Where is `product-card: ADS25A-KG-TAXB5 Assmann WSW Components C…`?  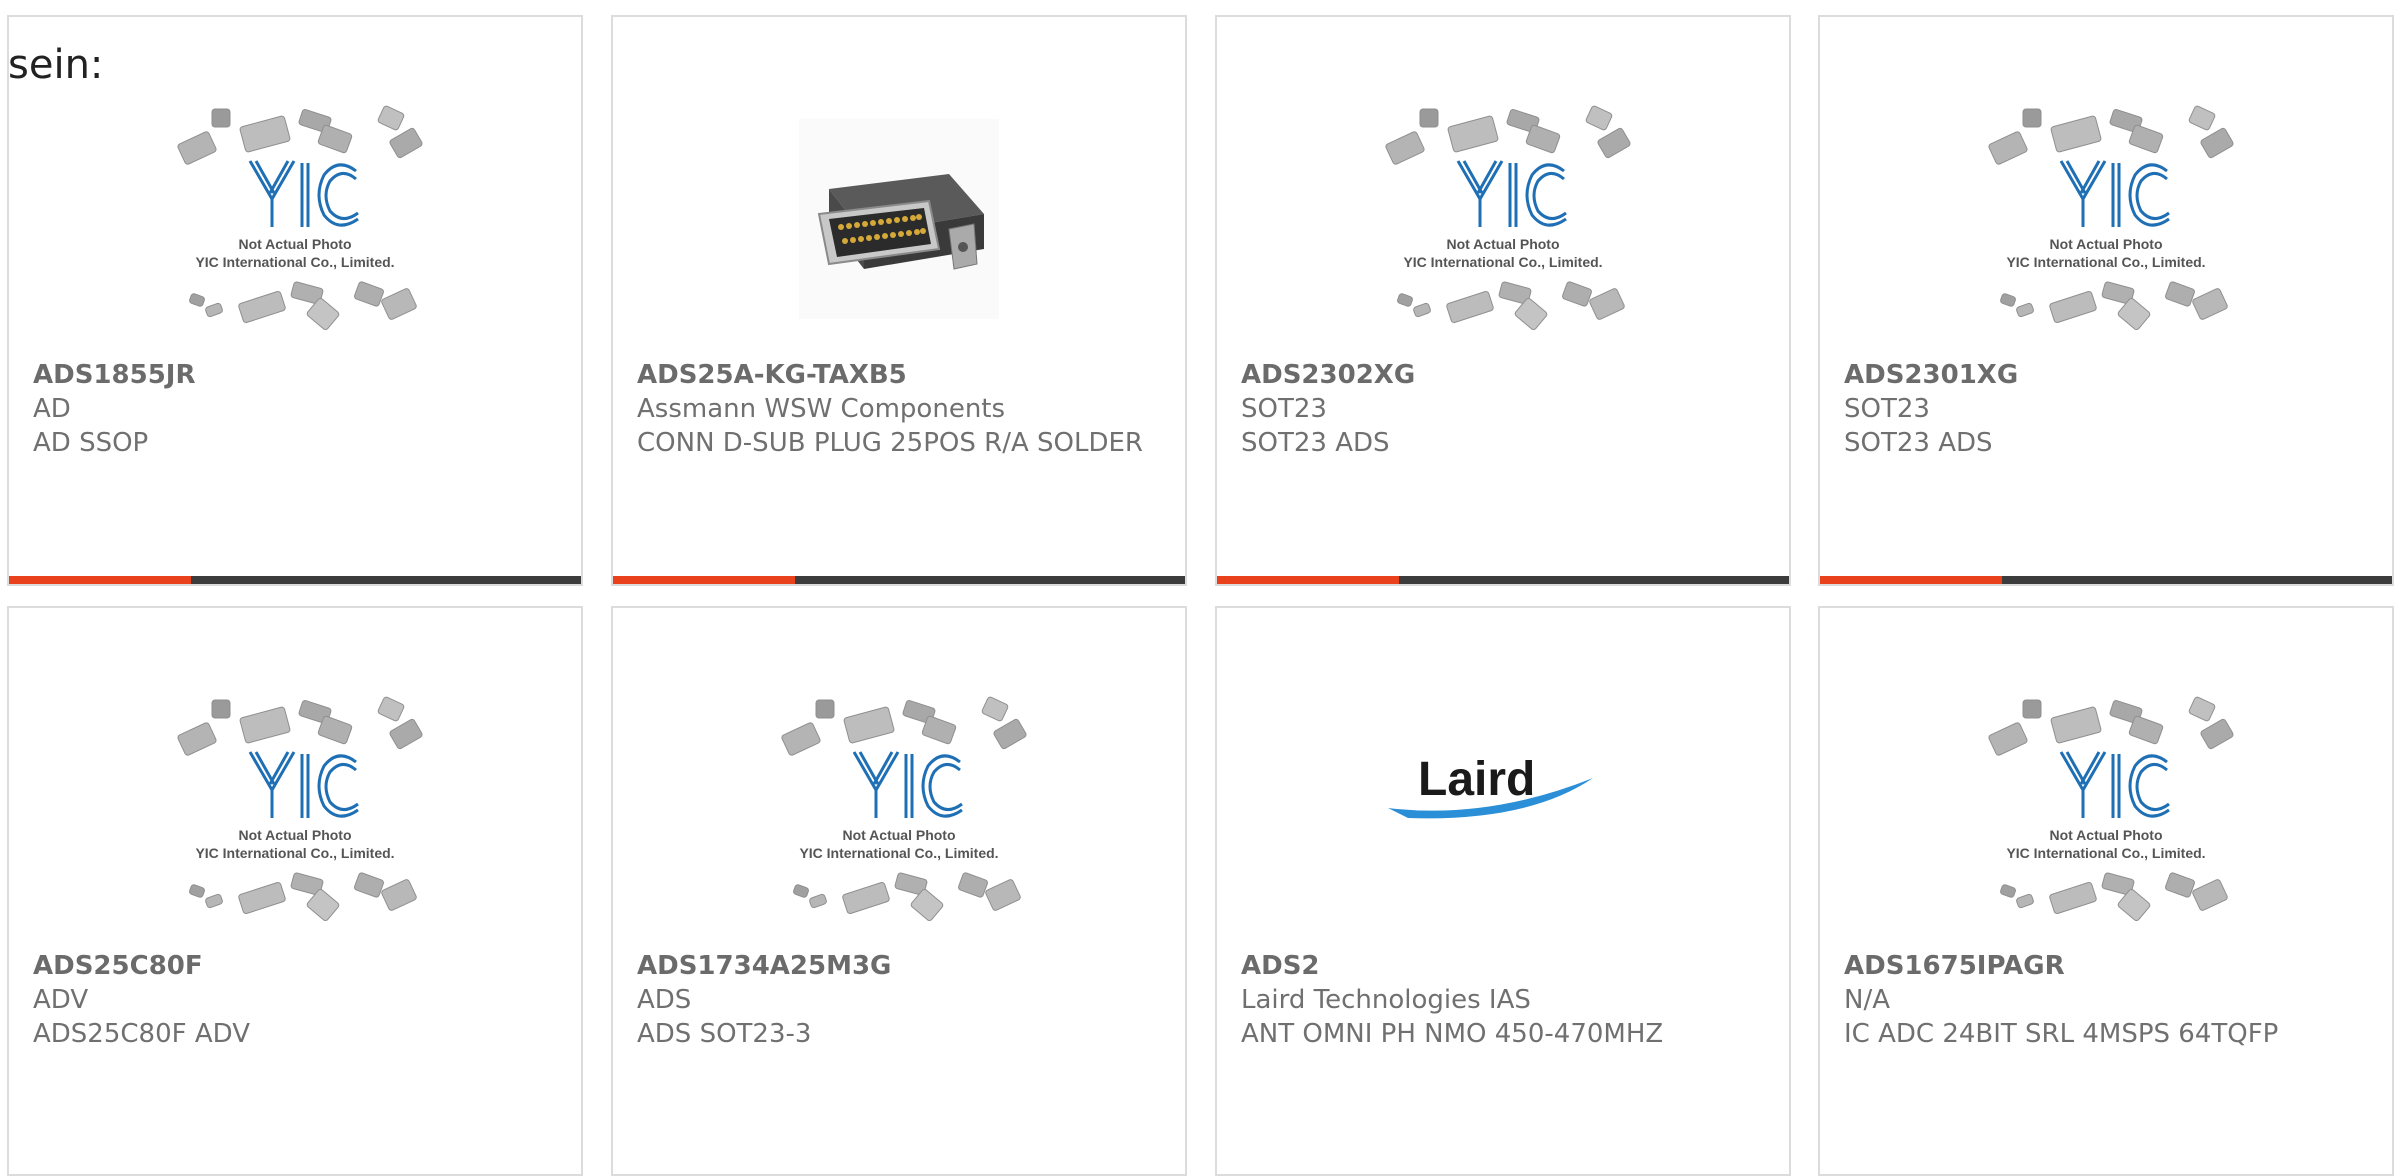 product-card: ADS25A-KG-TAXB5 Assmann WSW Components C… is located at coordinates (899, 300).